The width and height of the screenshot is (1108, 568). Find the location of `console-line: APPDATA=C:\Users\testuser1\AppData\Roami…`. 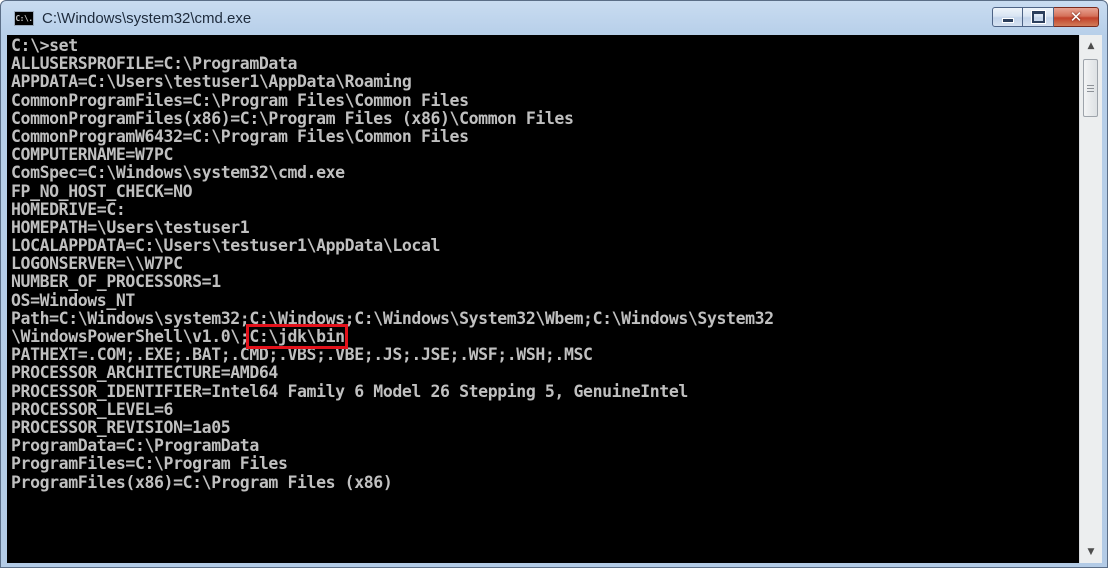

console-line: APPDATA=C:\Users\testuser1\AppData\Roami… is located at coordinates (211, 82).